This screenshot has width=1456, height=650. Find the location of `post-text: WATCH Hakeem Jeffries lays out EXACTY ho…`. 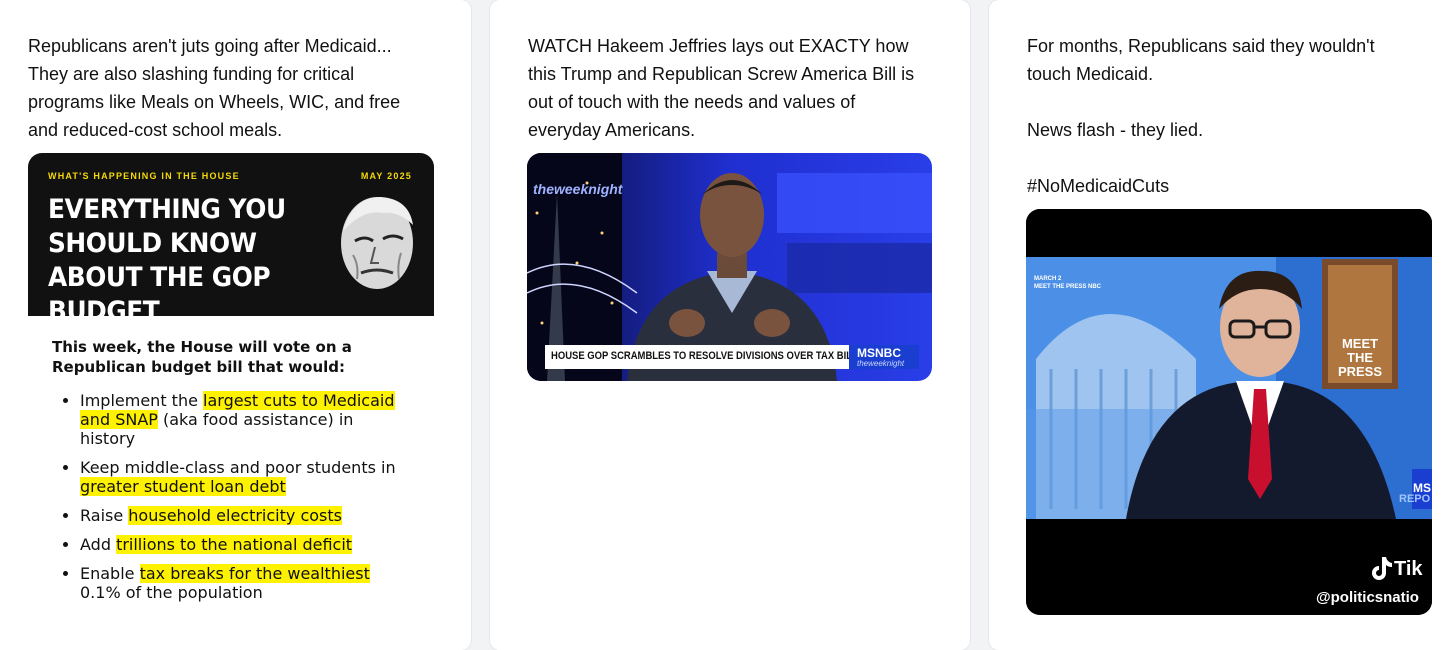

post-text: WATCH Hakeem Jeffries lays out EXACTY ho… is located at coordinates (721, 88).